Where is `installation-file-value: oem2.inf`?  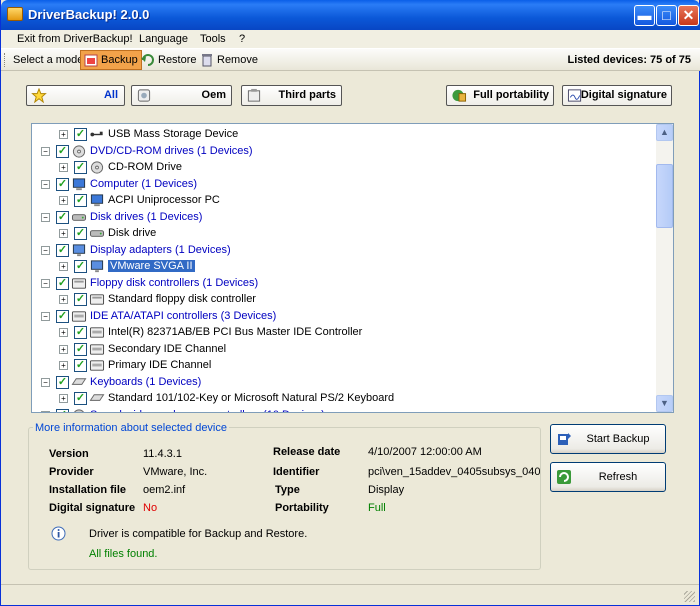
installation-file-value: oem2.inf is located at coordinates (164, 490).